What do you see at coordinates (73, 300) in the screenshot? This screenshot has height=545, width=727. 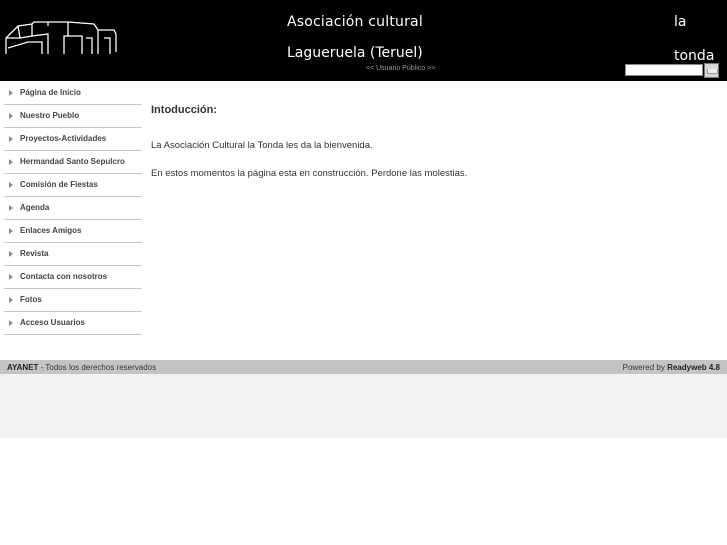 I see `sidebar-item-fotos: Fotos` at bounding box center [73, 300].